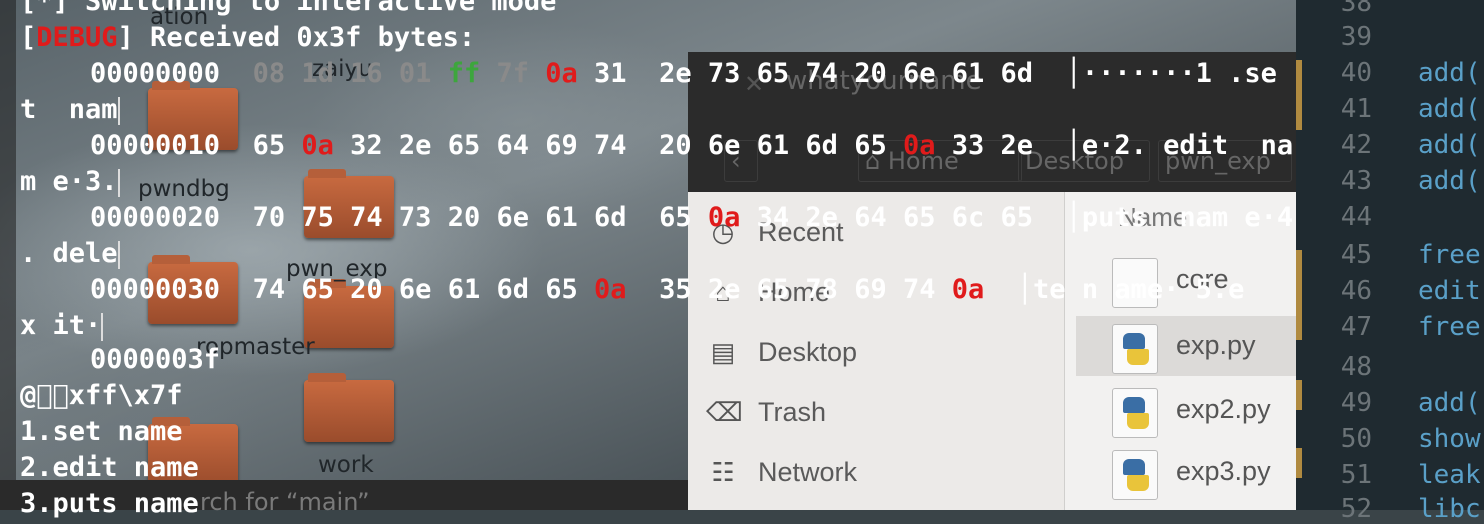 The height and width of the screenshot is (524, 1484). I want to click on hex-byte: 35, so click(675, 289).